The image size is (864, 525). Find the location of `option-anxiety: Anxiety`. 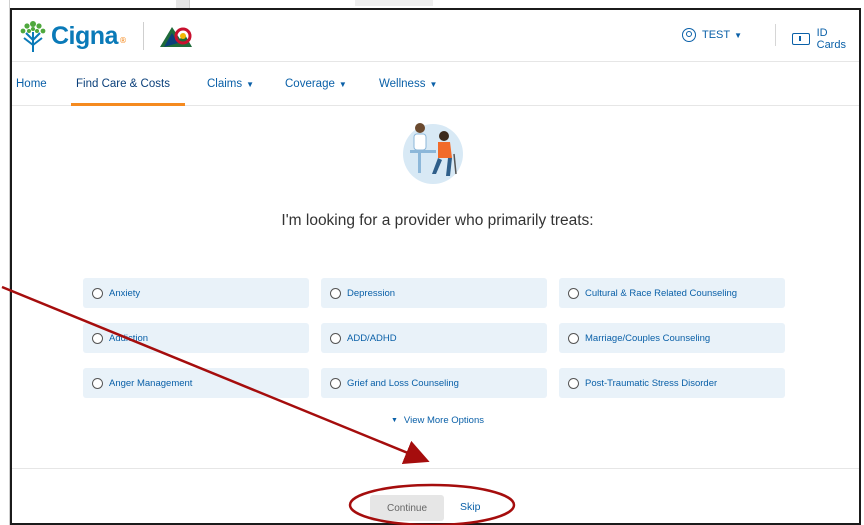

option-anxiety: Anxiety is located at coordinates (196, 293).